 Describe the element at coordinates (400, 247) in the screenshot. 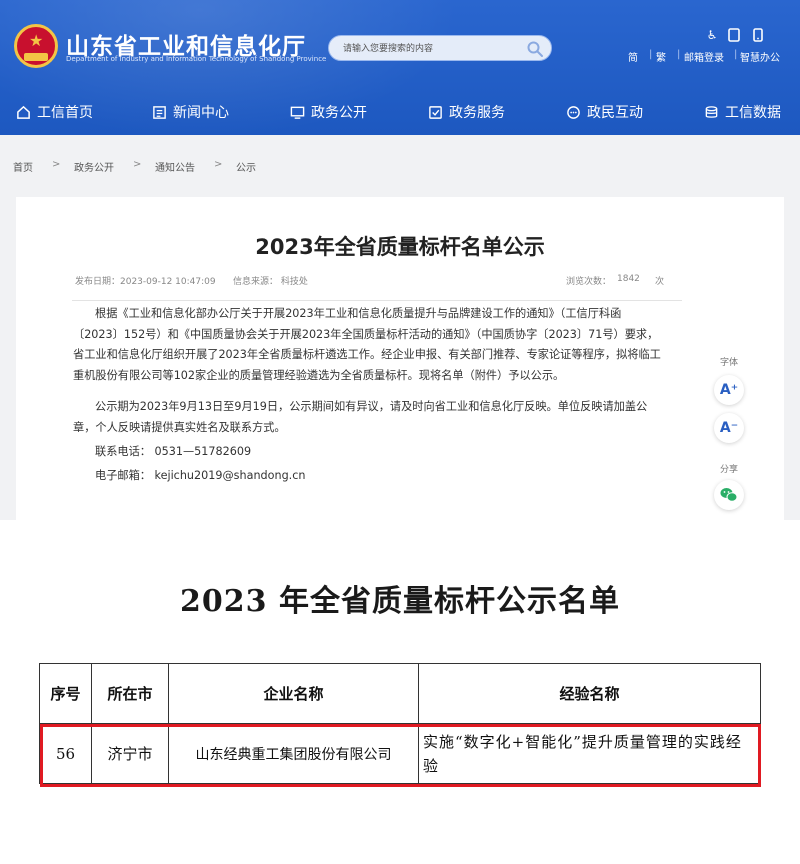

I see `article-title: 2023年全省质量标杆名单公示` at that location.